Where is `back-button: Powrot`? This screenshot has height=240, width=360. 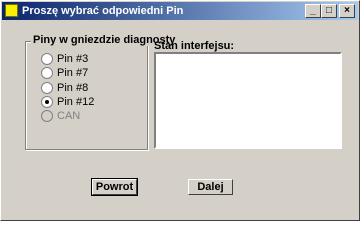
back-button: Powrot is located at coordinates (114, 187).